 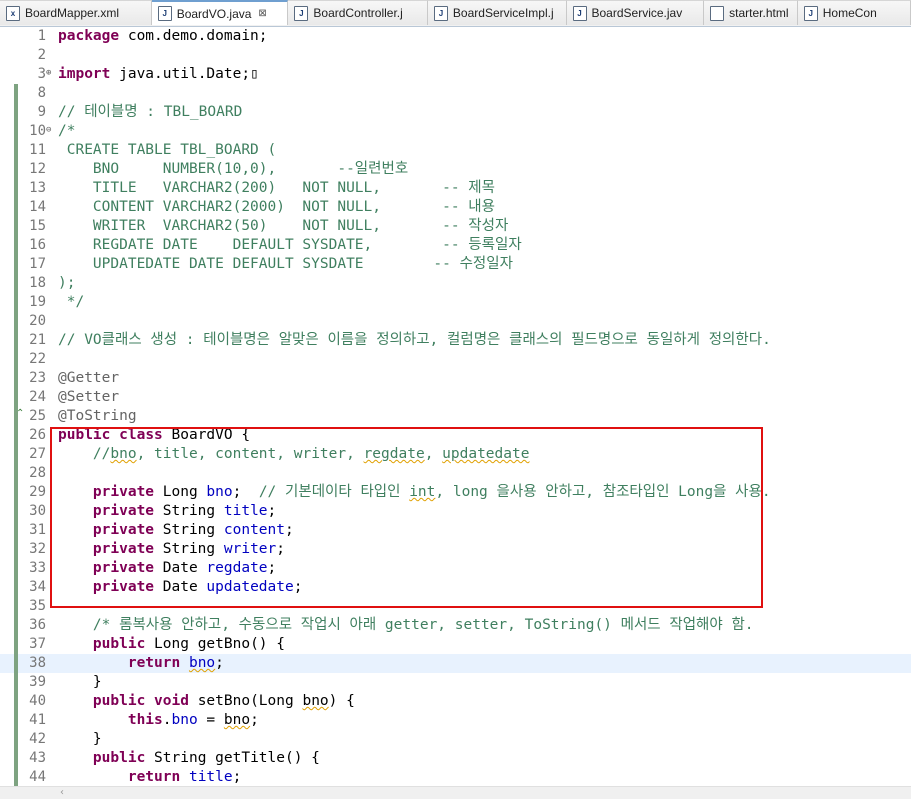 I want to click on tab-label: BoardController.j, so click(x=358, y=13).